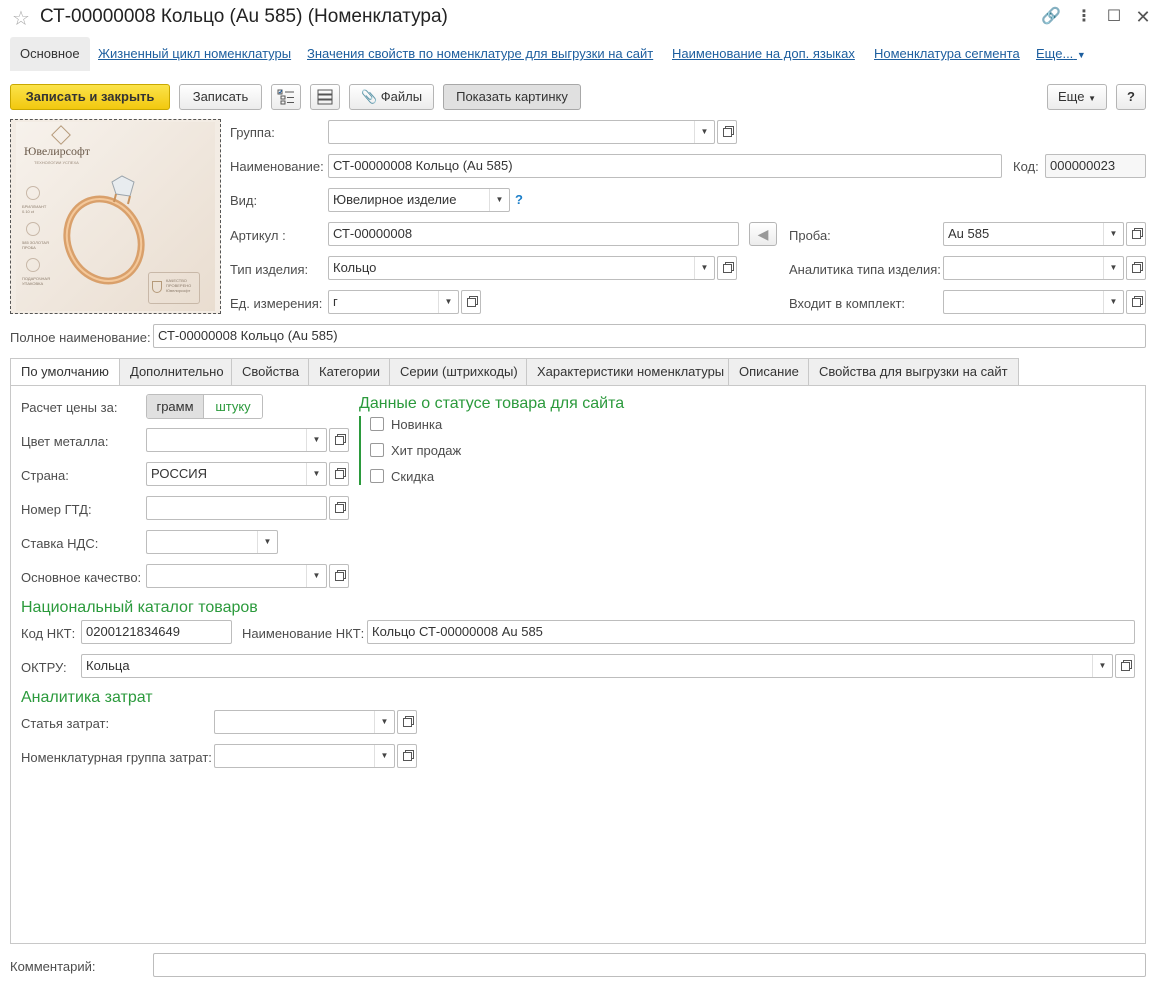 The width and height of the screenshot is (1159, 986). Describe the element at coordinates (220, 97) in the screenshot. I see `save-button: Записать` at that location.